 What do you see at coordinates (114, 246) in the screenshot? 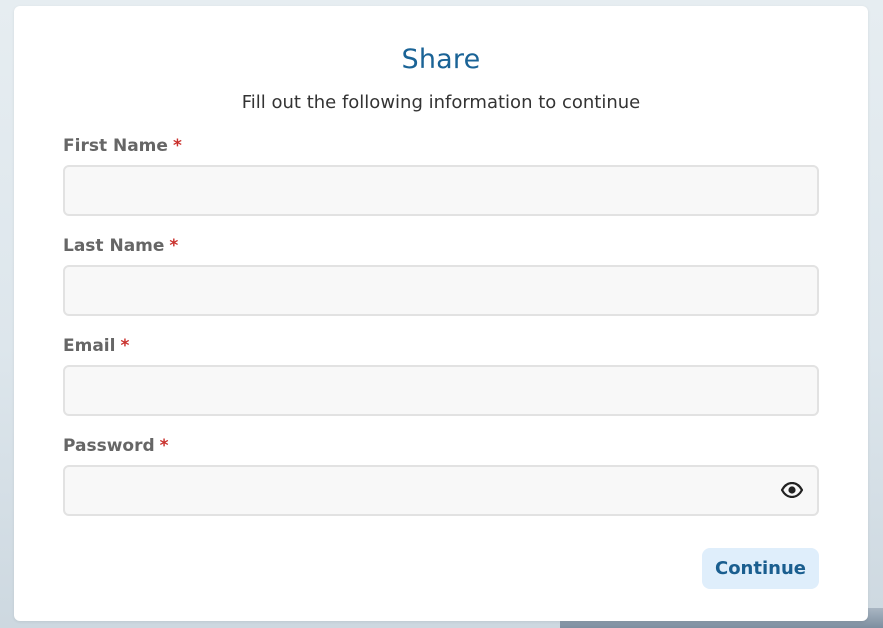
I see `last-name-label-text: Last Name` at bounding box center [114, 246].